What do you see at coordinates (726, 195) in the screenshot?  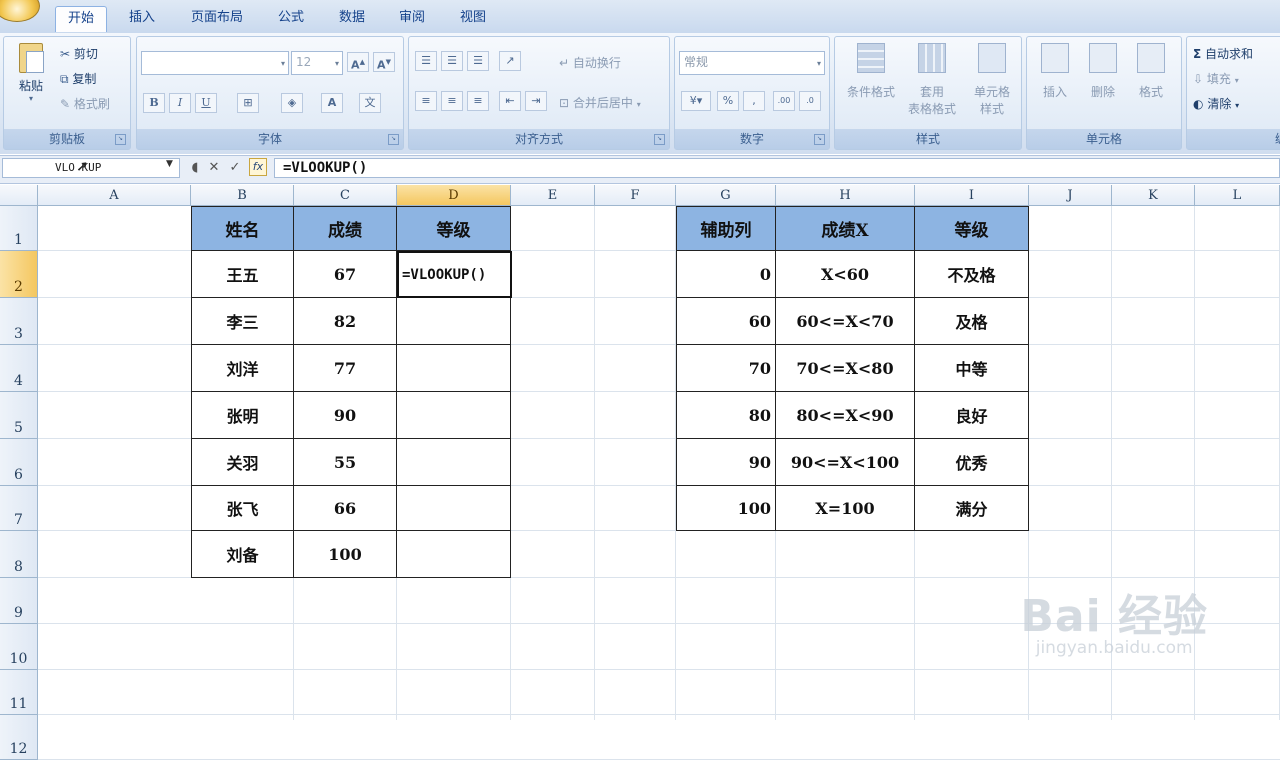 I see `column-header-g: G` at bounding box center [726, 195].